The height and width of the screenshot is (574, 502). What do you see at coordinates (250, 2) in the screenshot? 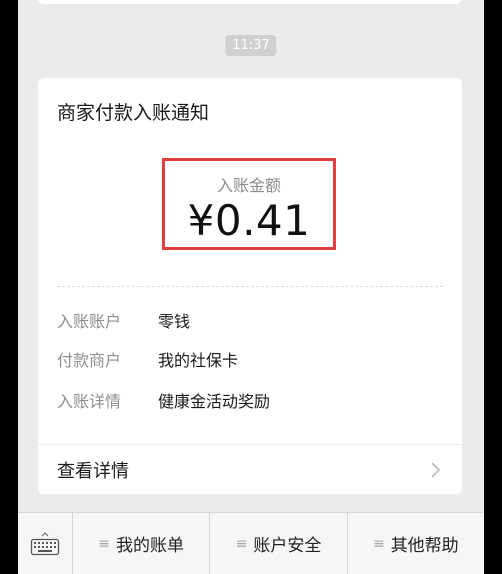
I see `previous-message-card` at bounding box center [250, 2].